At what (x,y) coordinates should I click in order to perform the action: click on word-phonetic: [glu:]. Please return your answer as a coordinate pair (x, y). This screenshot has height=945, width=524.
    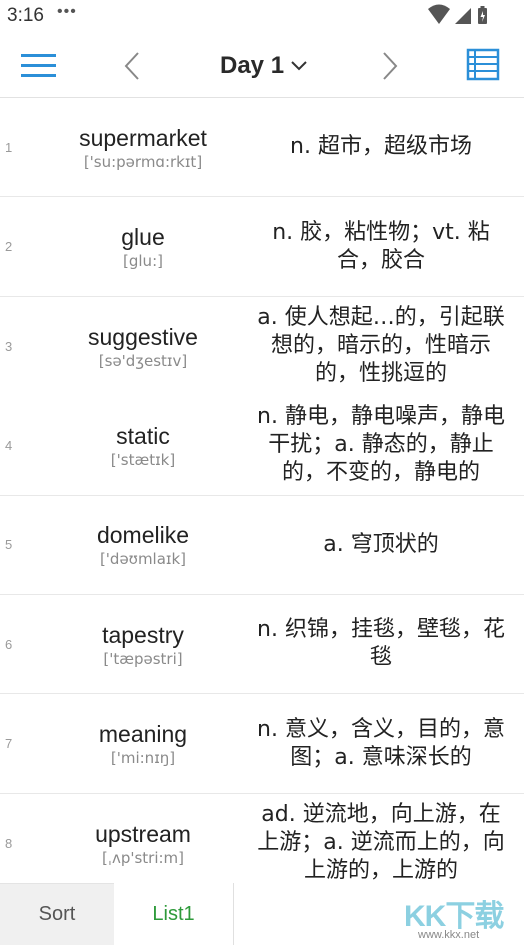
    Looking at the image, I should click on (143, 261).